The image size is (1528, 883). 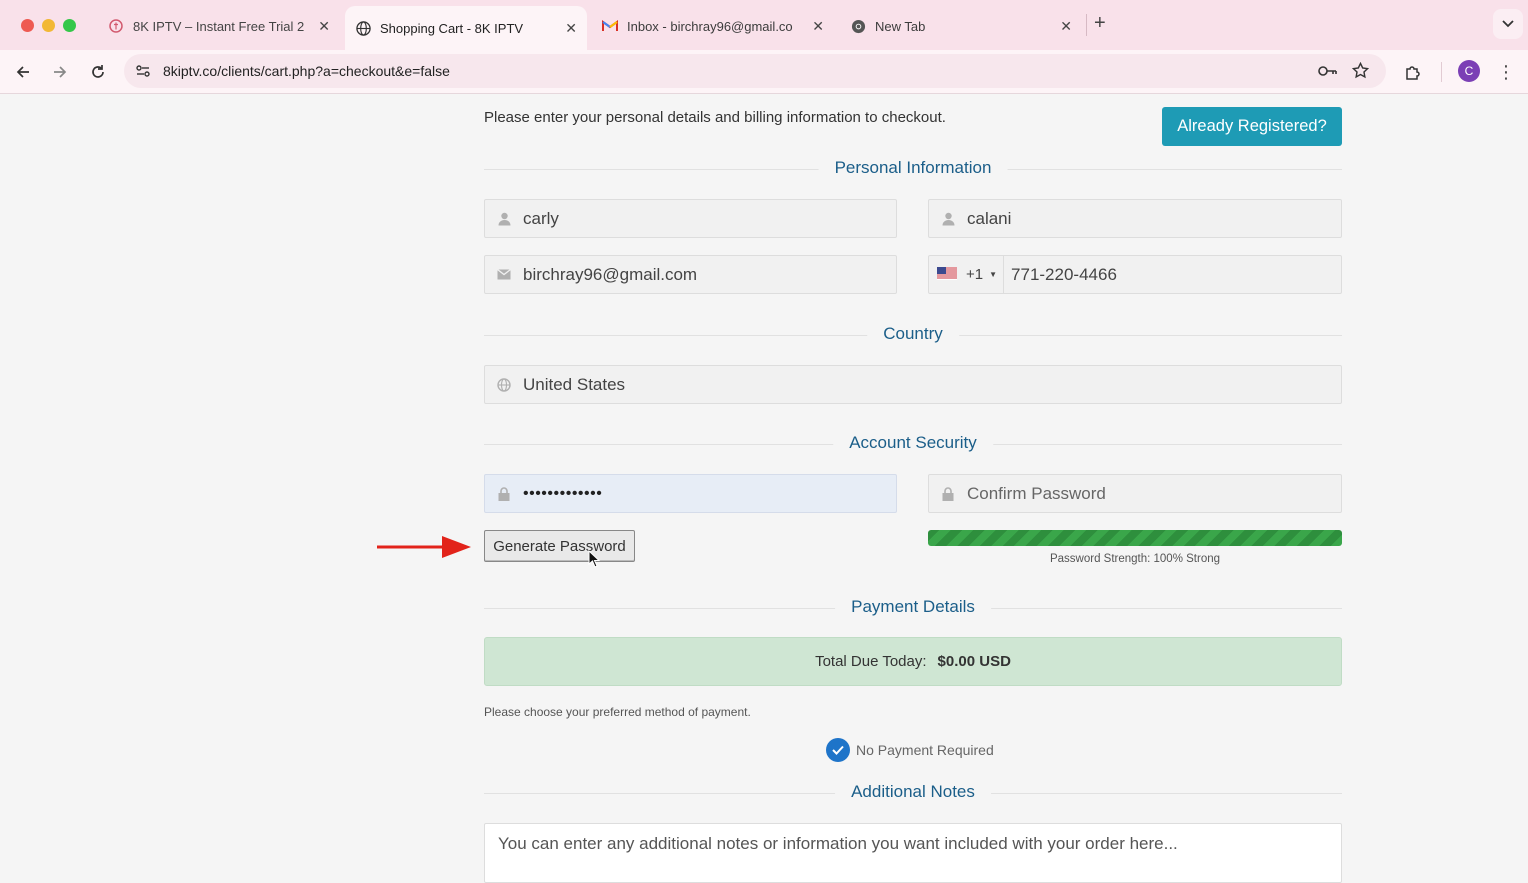 I want to click on site-favicon-icon, so click(x=116, y=26).